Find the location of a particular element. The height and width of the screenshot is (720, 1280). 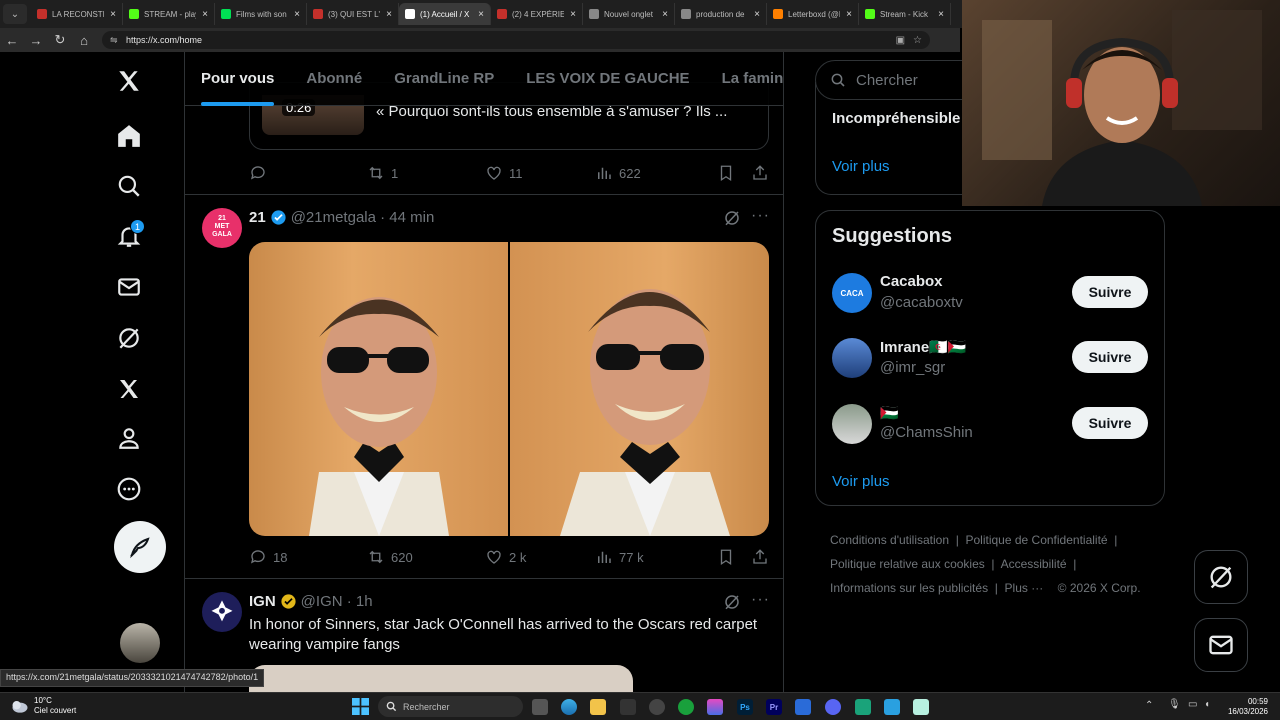

app-icon-blue is located at coordinates (892, 707).